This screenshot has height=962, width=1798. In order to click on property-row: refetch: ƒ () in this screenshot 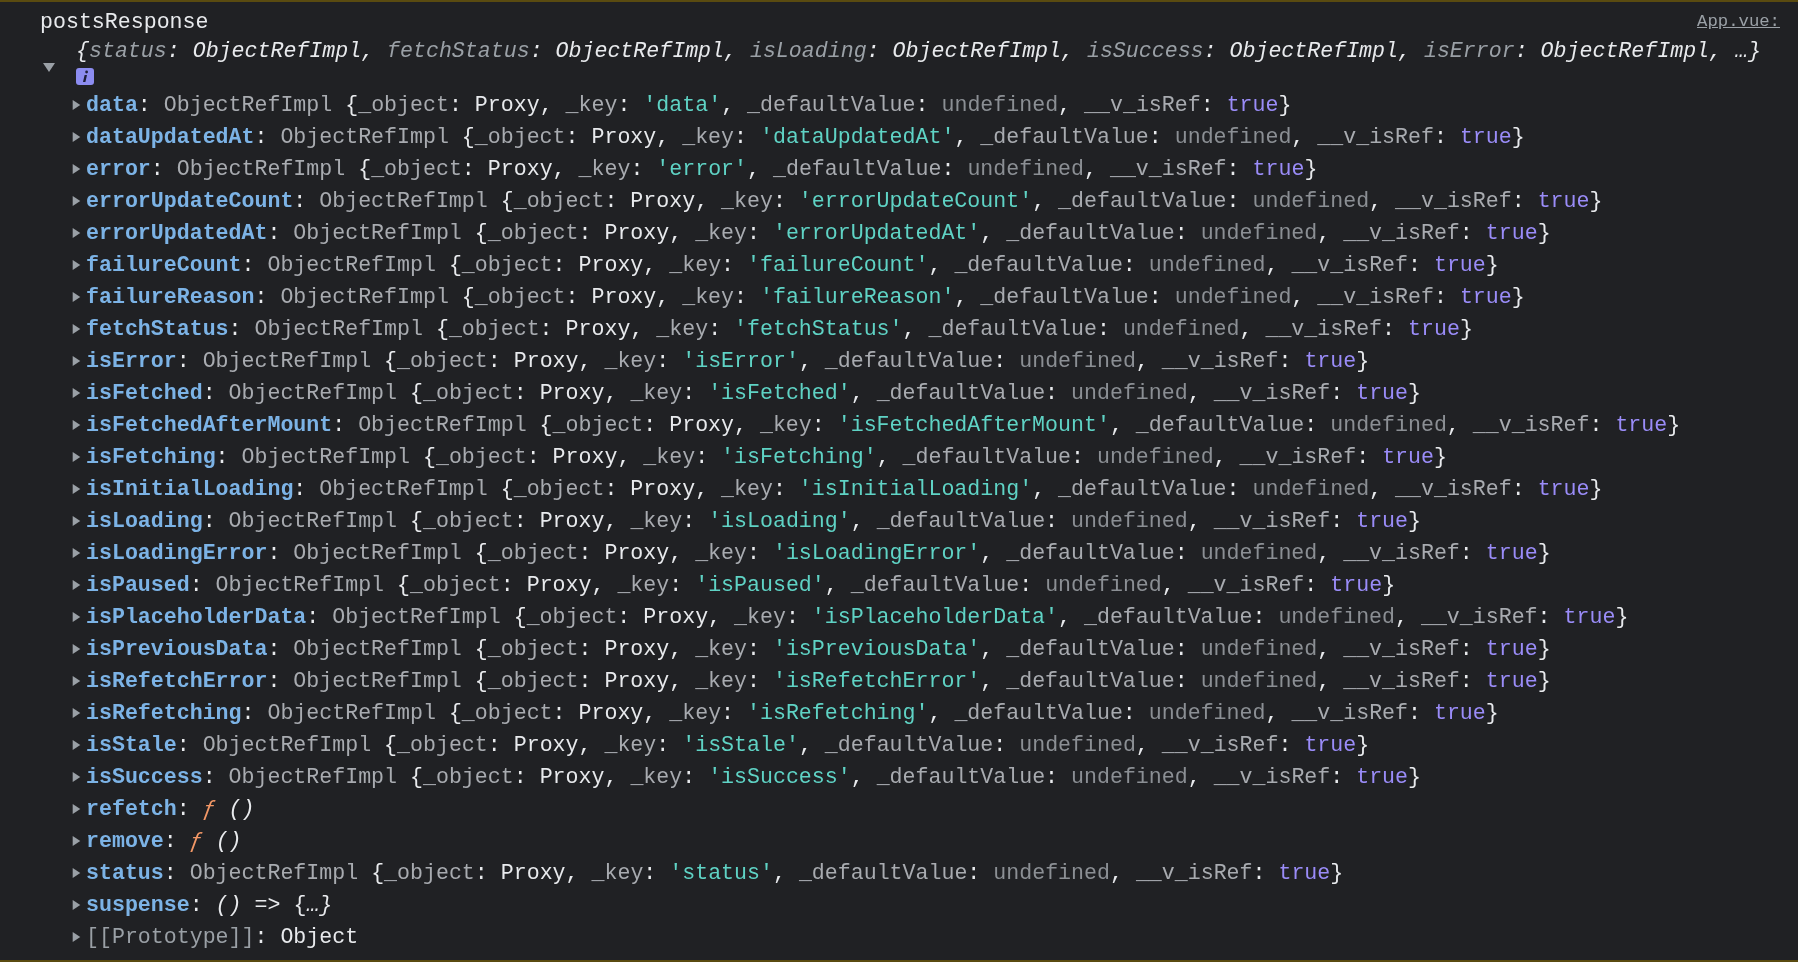, I will do `click(170, 809)`.